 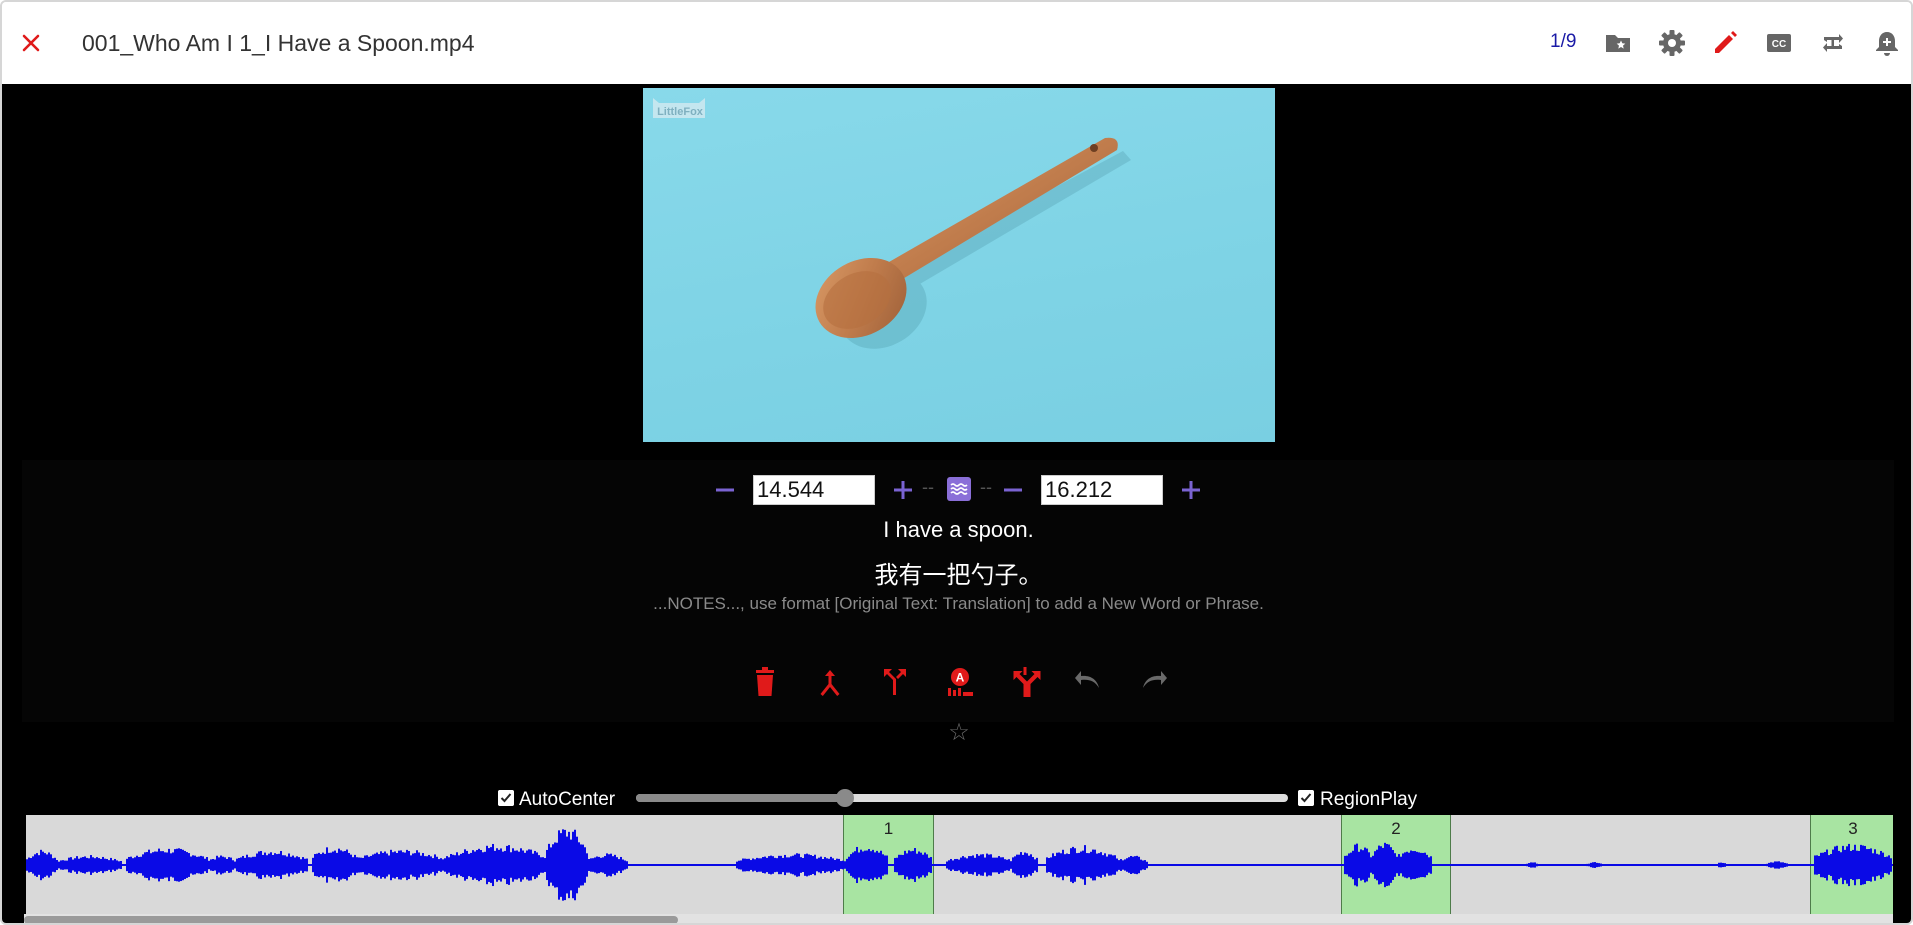 I want to click on file-title: 001_Who Am I 1_I Have a Spoon.mp4, so click(x=278, y=43).